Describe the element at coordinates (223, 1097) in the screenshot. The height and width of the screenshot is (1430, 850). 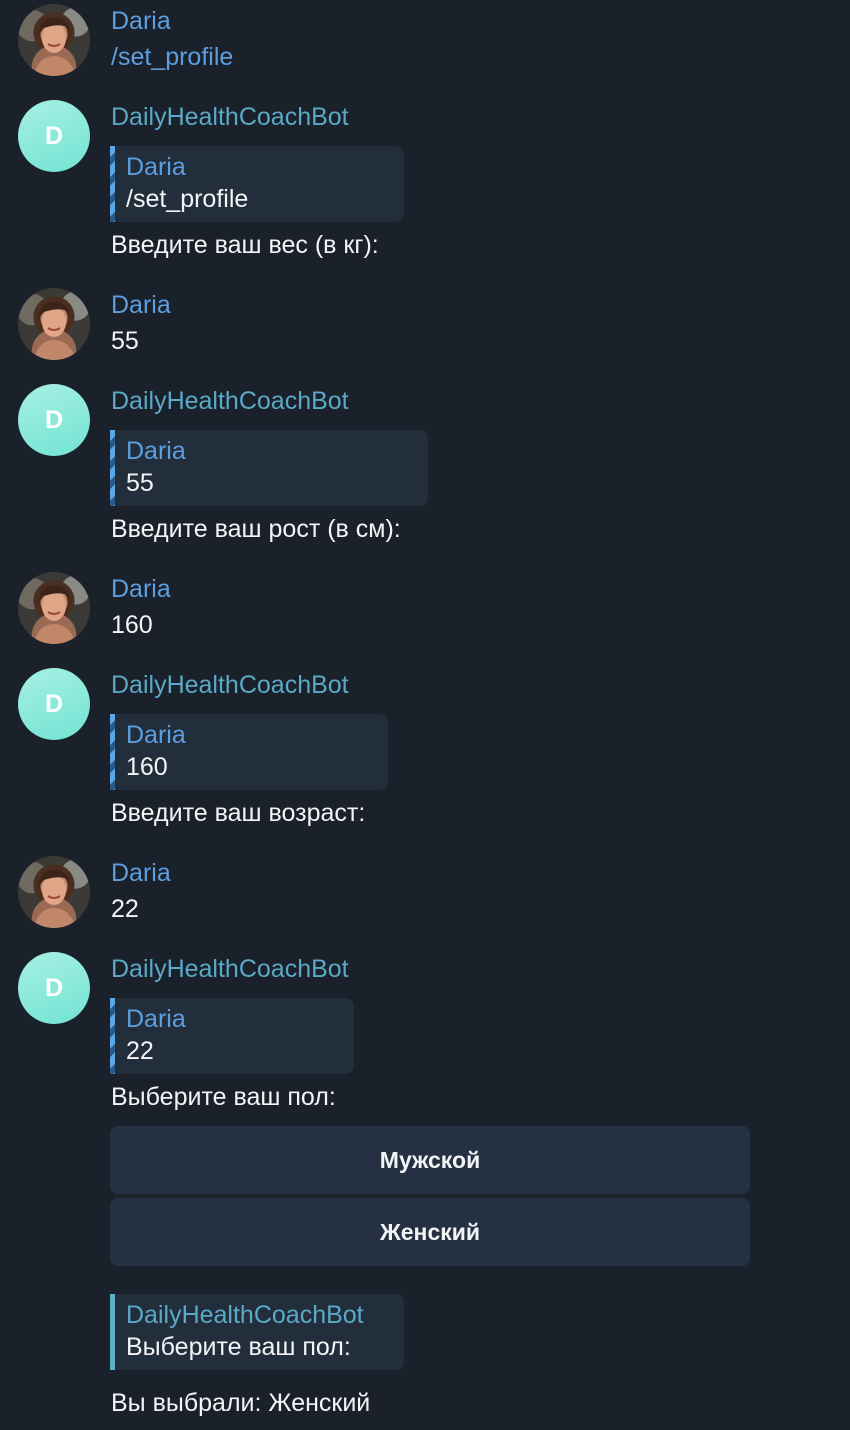
I see `message-text: Выберите ваш пол:` at that location.